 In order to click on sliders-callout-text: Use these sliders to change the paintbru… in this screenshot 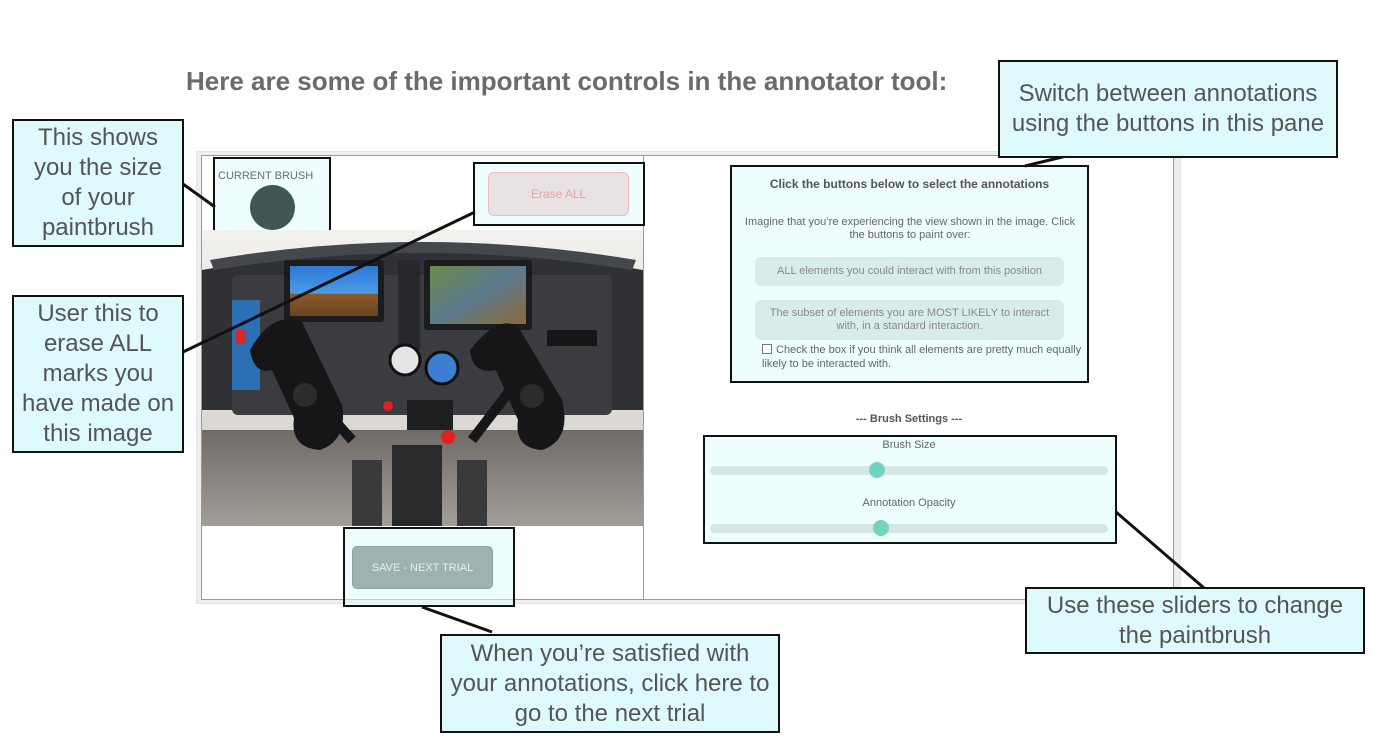, I will do `click(1195, 620)`.